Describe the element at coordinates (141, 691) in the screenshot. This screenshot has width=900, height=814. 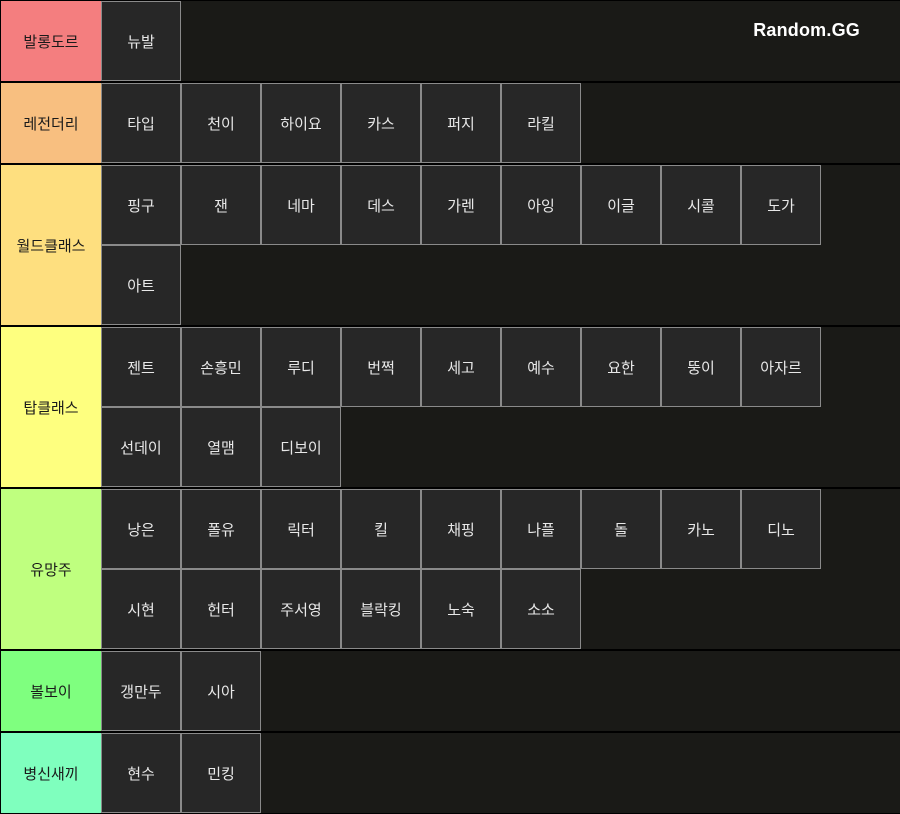
I see `tier-item-chip: 갱만두` at that location.